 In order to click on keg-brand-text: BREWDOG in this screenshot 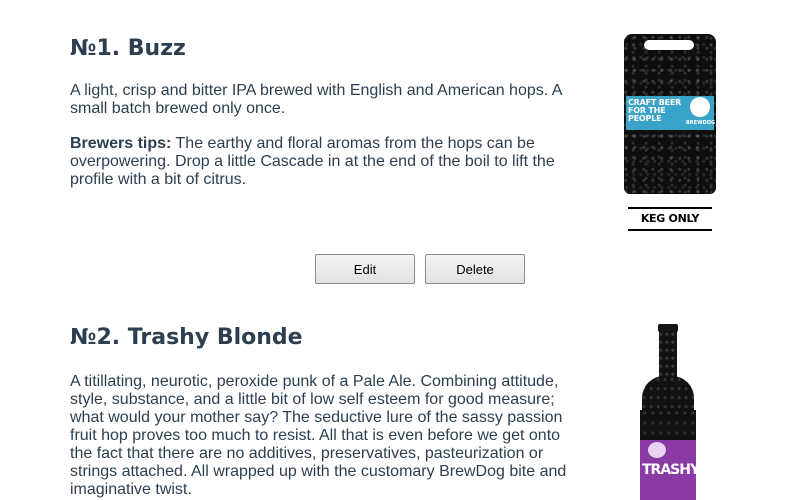, I will do `click(701, 123)`.